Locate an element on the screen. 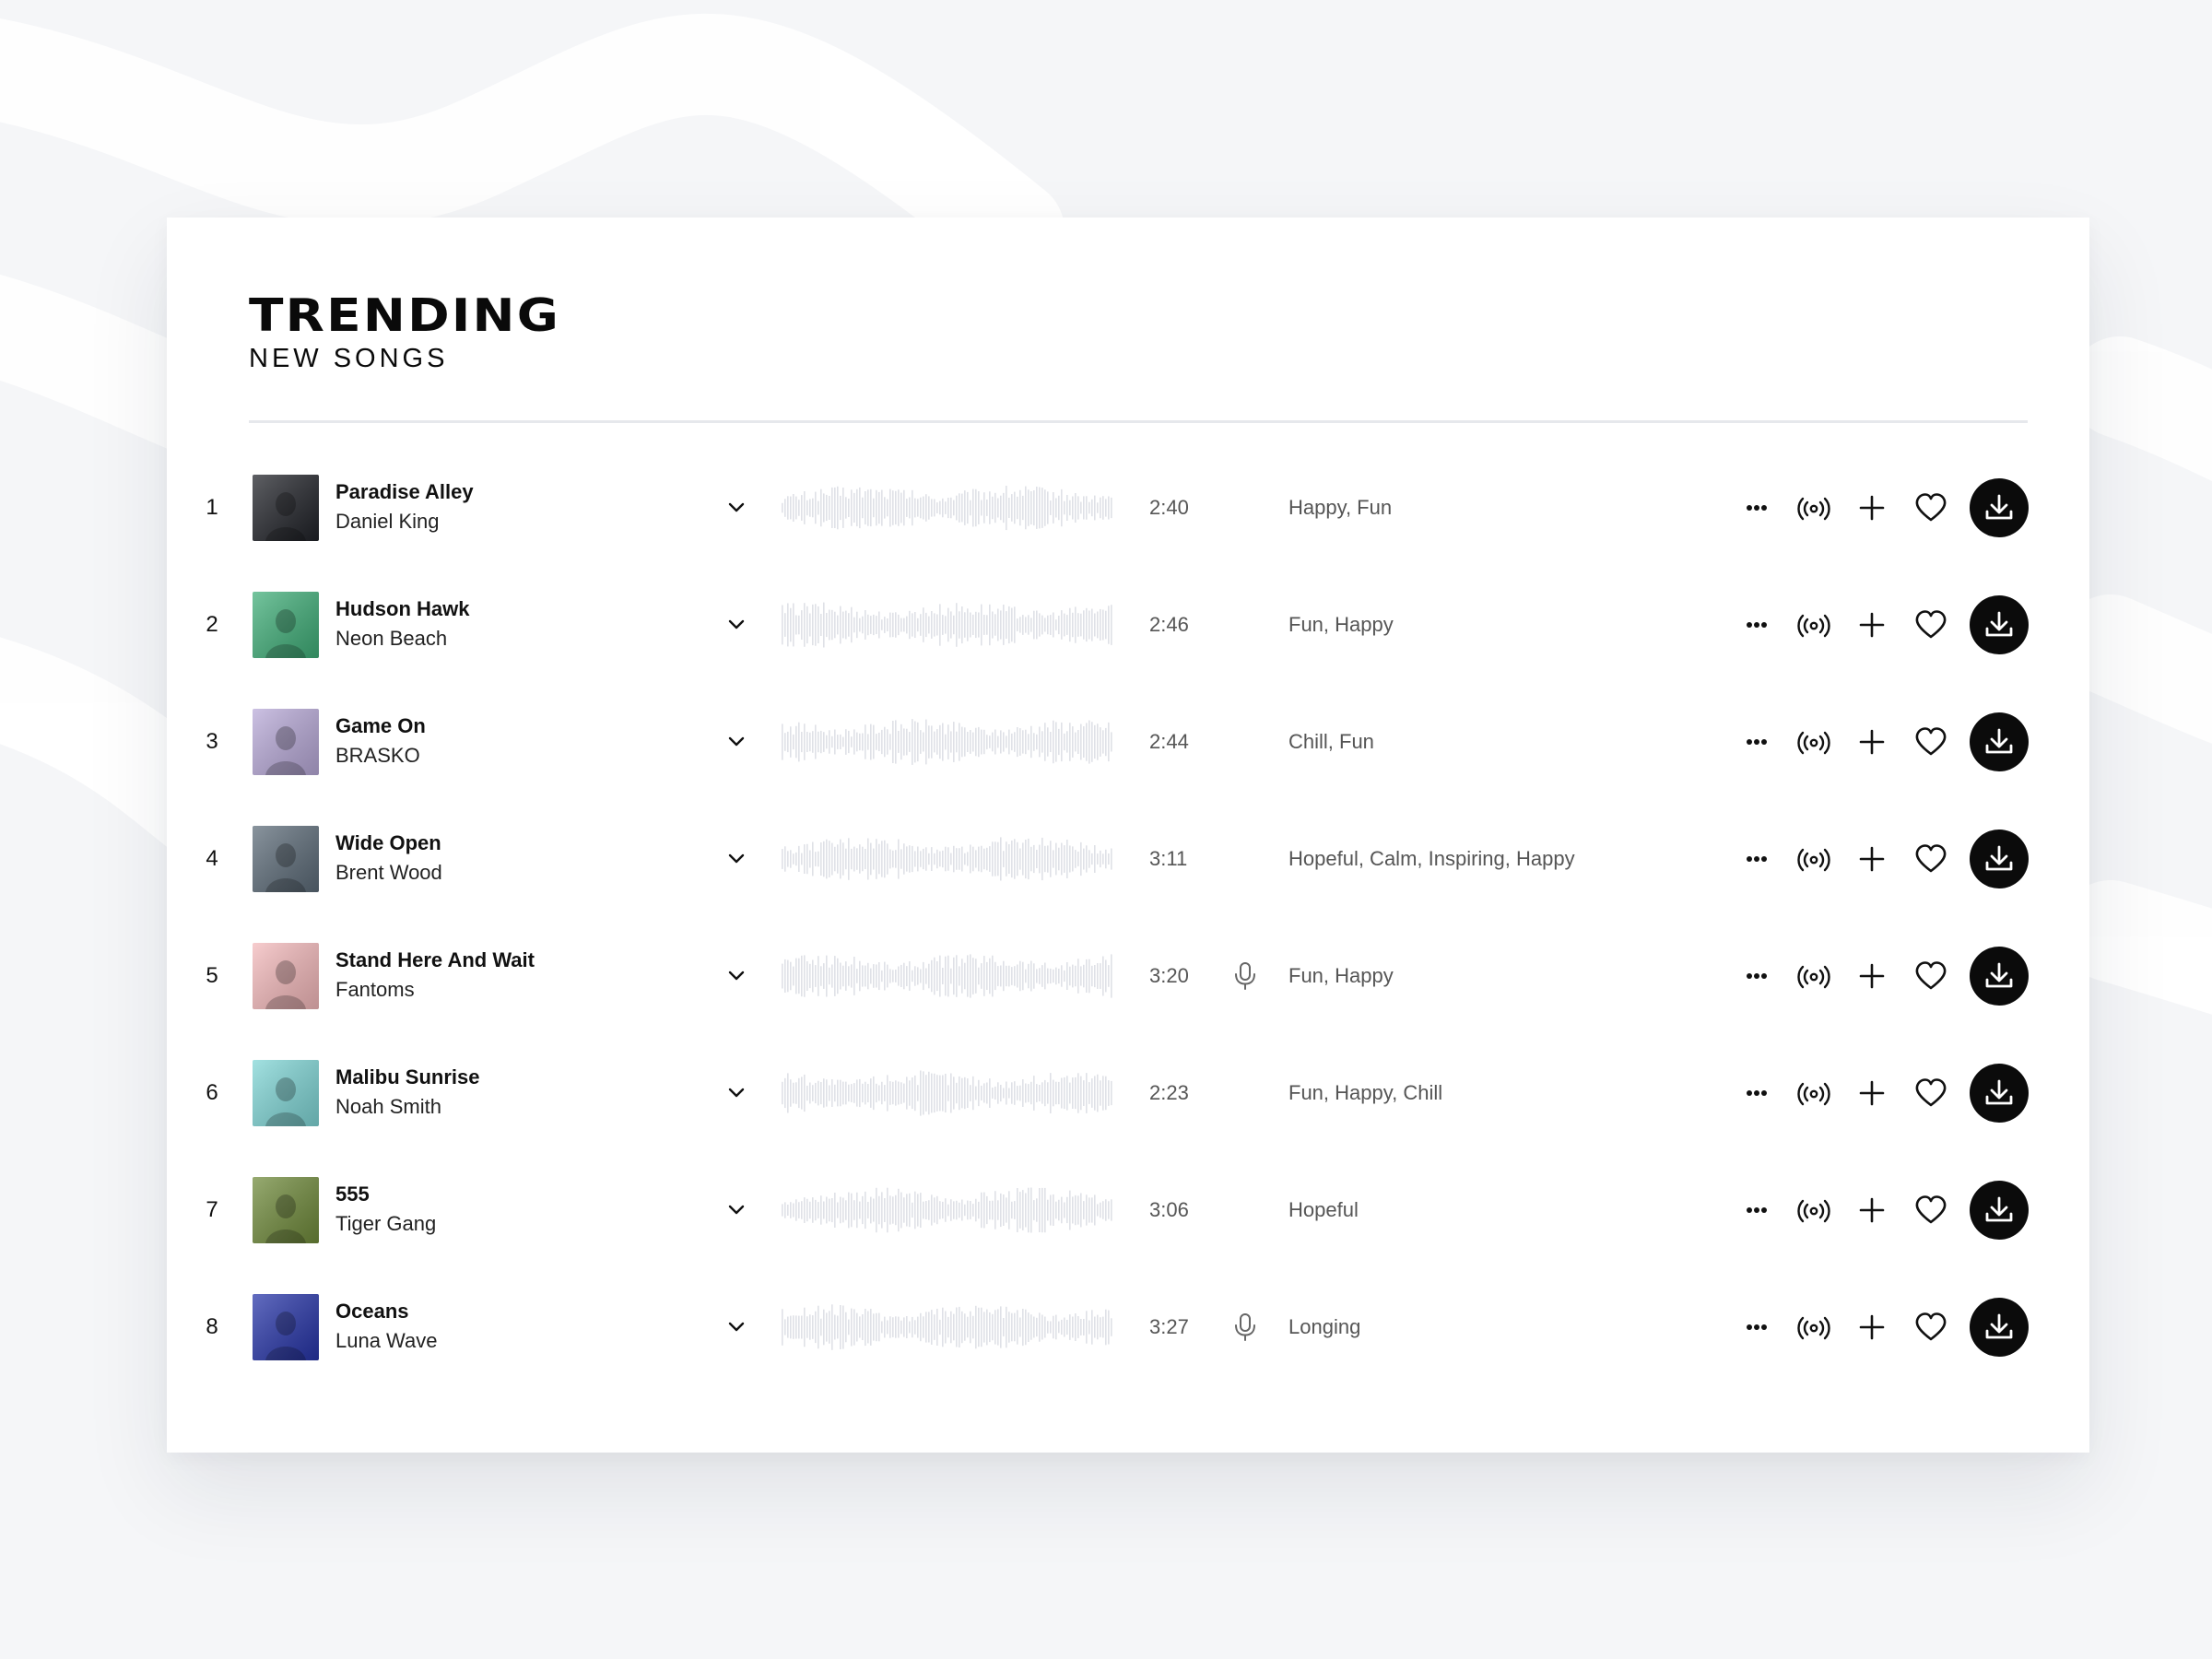 The width and height of the screenshot is (2212, 1659). track-title: 555 is located at coordinates (385, 1194).